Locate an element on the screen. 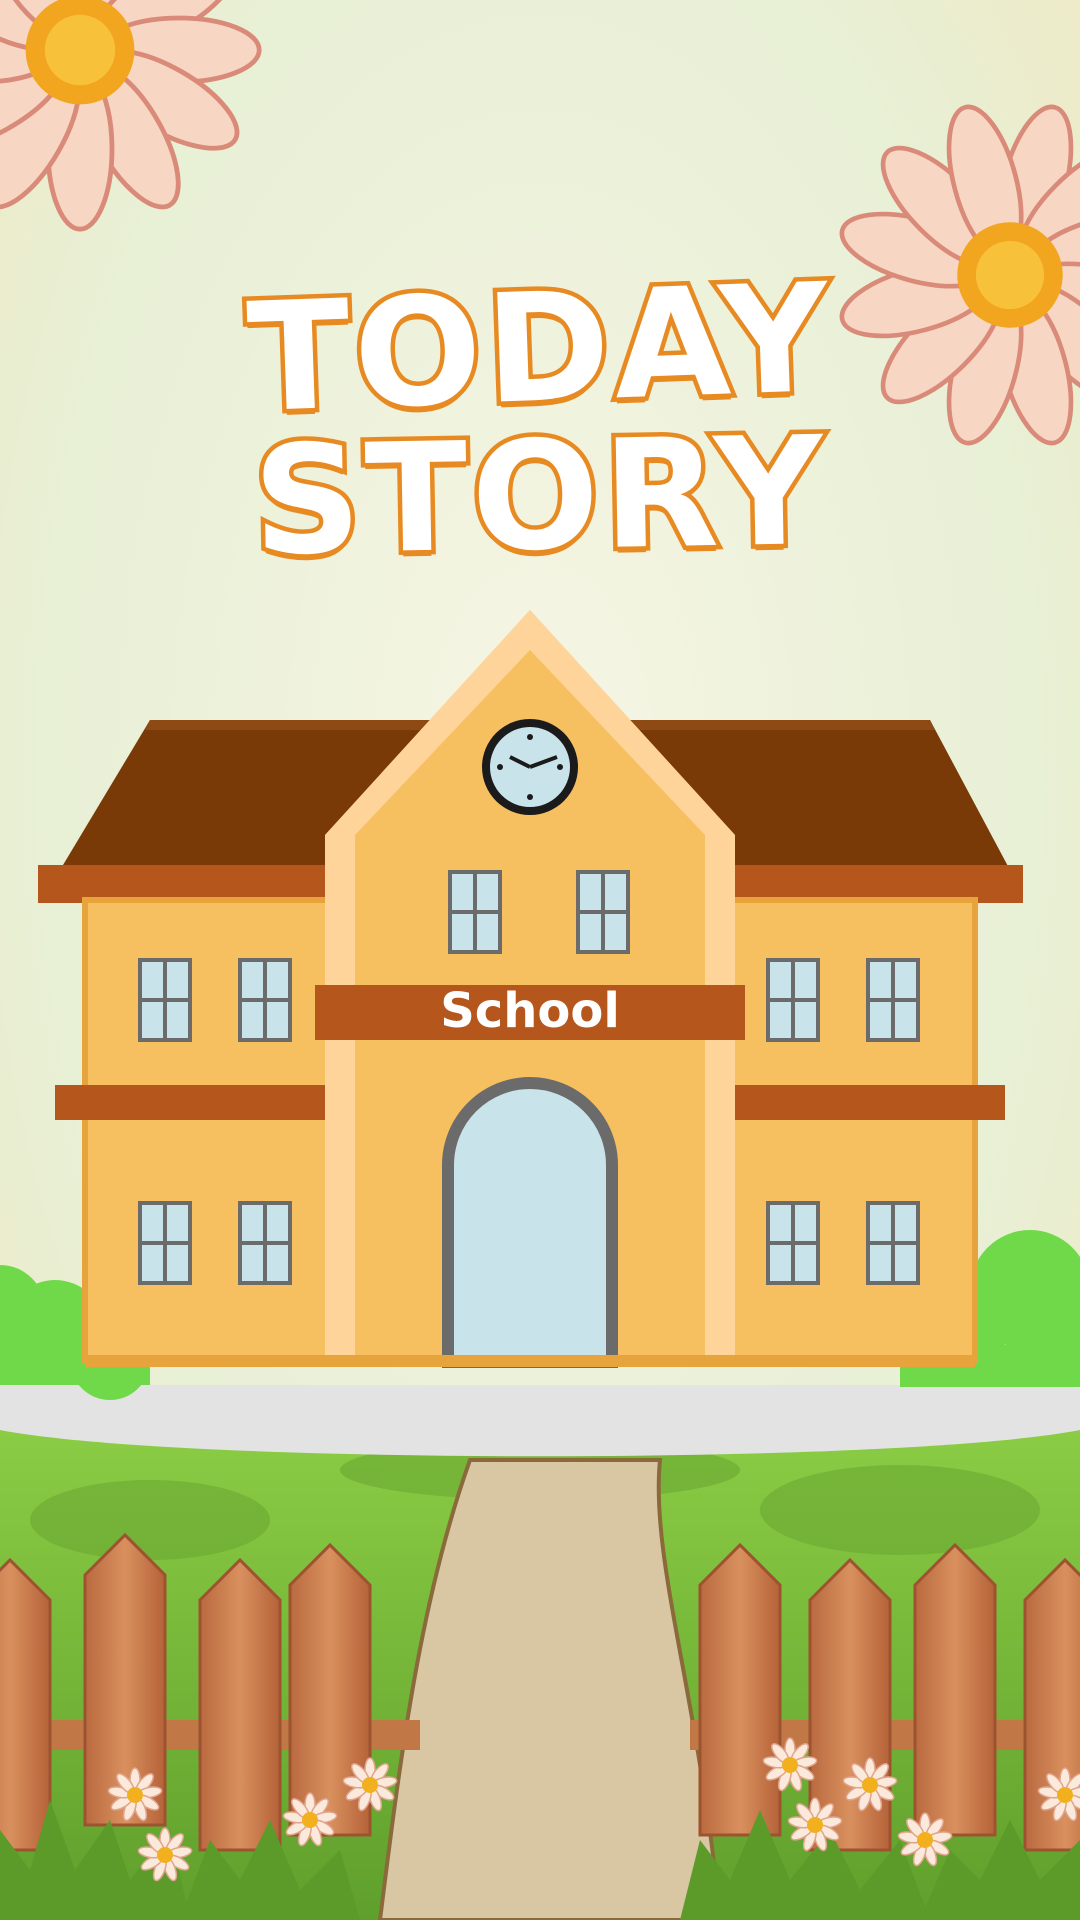 This screenshot has width=1080, height=1920. title-line-2: STORY is located at coordinates (540, 497).